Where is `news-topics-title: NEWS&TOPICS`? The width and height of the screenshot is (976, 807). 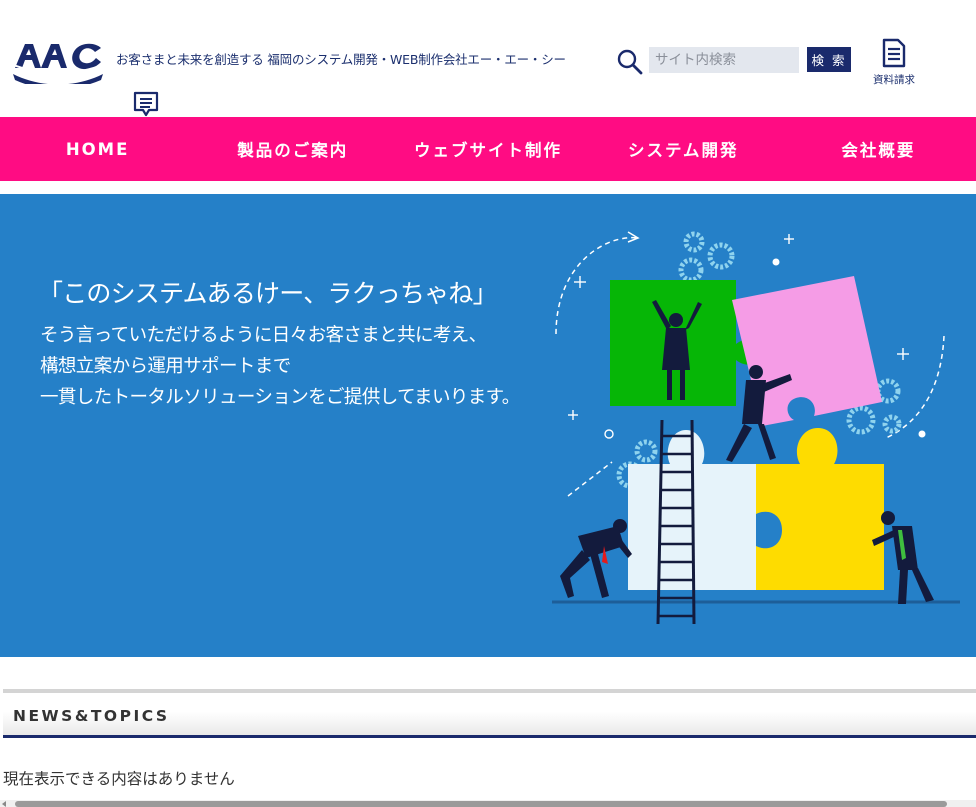 news-topics-title: NEWS&TOPICS is located at coordinates (91, 716).